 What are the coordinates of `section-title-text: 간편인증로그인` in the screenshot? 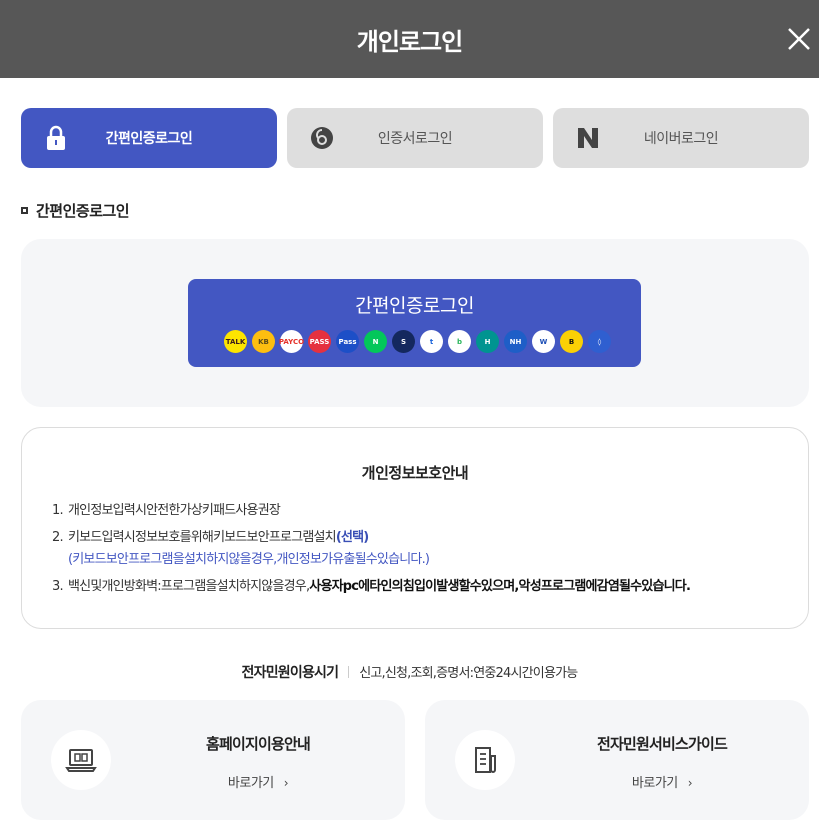 It's located at (83, 211).